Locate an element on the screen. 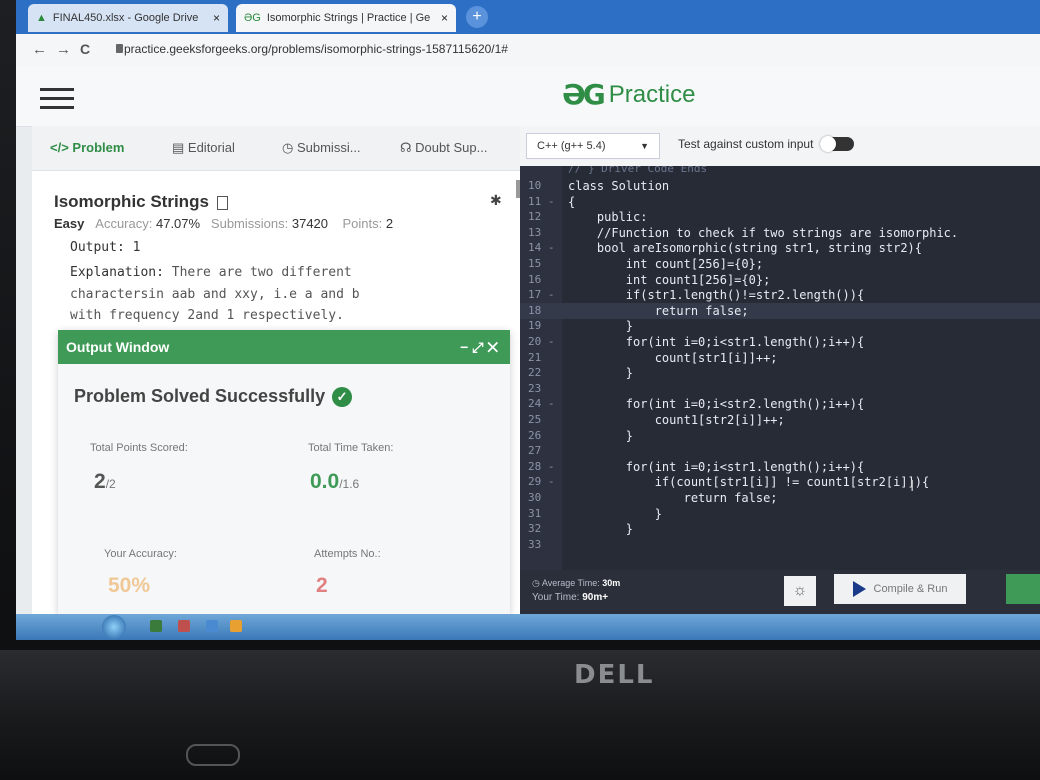 This screenshot has width=1040, height=780. windows-taskbar is located at coordinates (528, 627).